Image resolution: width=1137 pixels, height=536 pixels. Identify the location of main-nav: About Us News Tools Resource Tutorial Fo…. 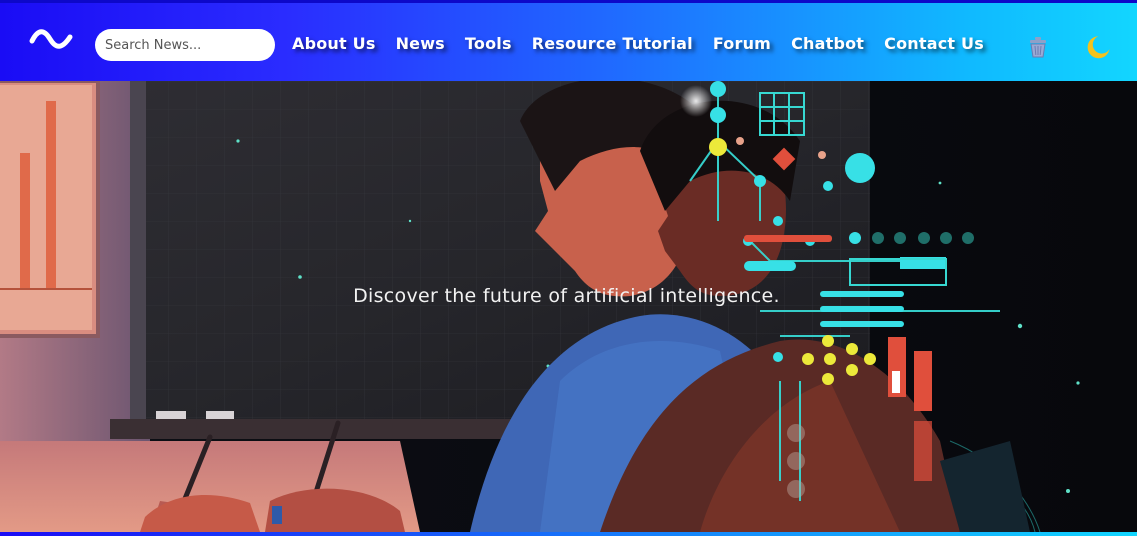
(638, 44).